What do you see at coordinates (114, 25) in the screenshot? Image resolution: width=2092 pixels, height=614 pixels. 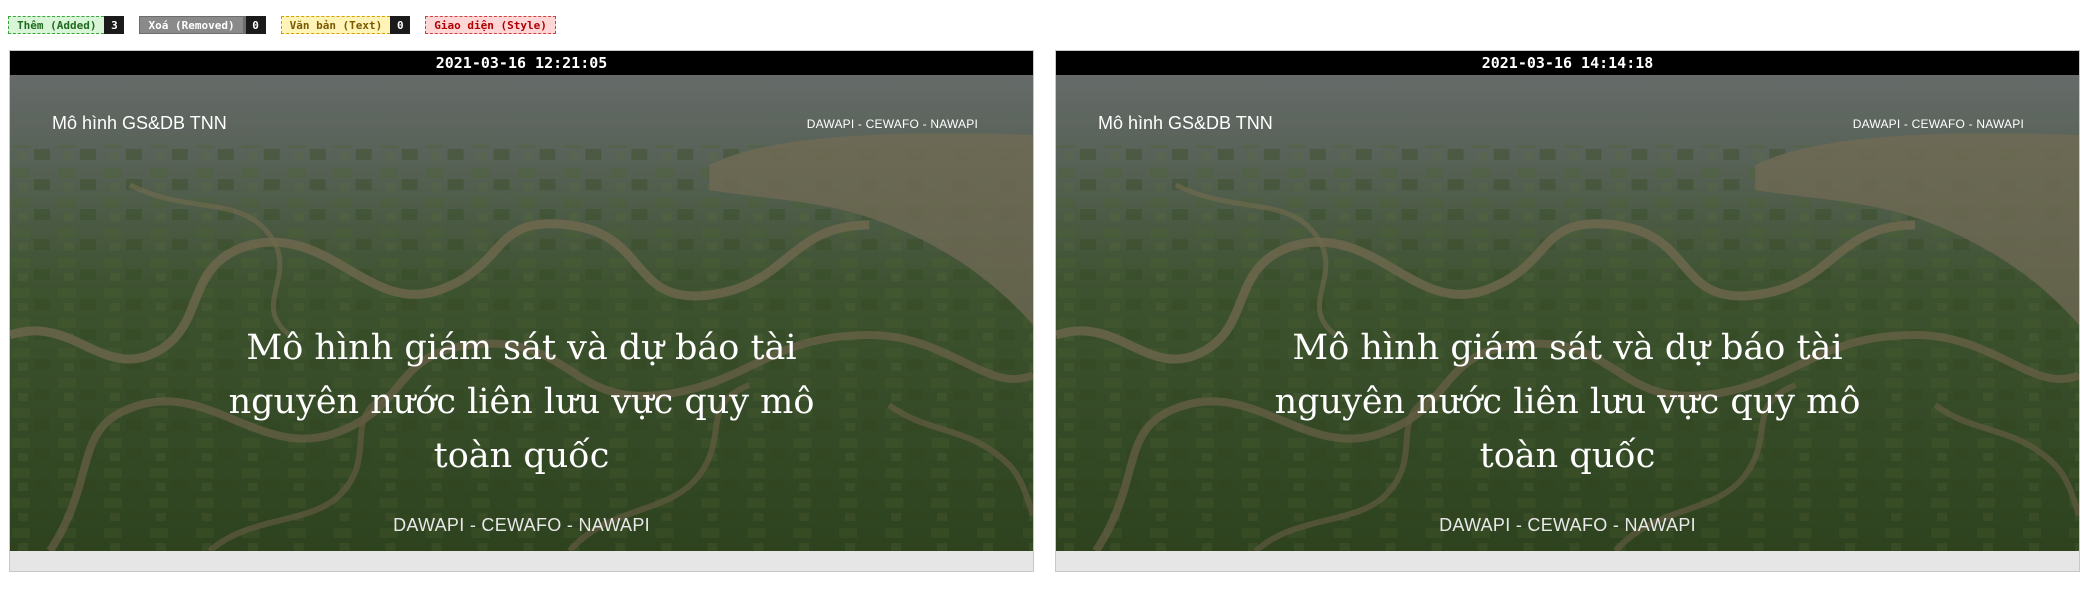 I see `legend-added-count: 3` at bounding box center [114, 25].